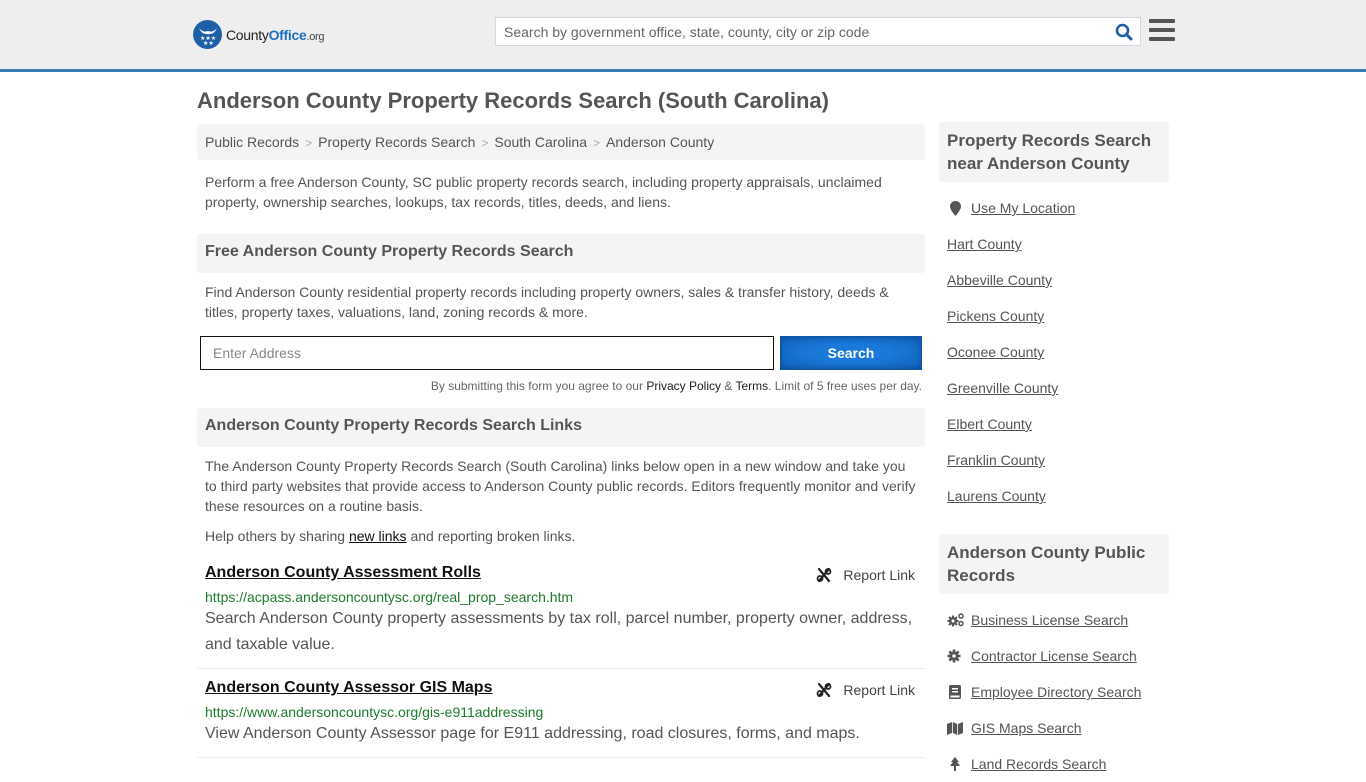 Image resolution: width=1366 pixels, height=782 pixels. Describe the element at coordinates (802, 31) in the screenshot. I see `site-search-input` at that location.